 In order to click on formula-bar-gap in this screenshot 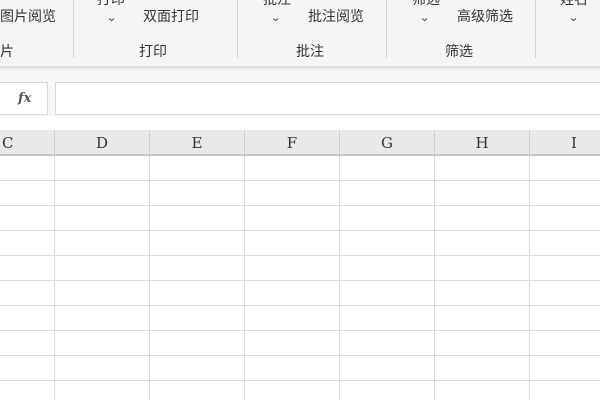, I will do `click(300, 123)`.